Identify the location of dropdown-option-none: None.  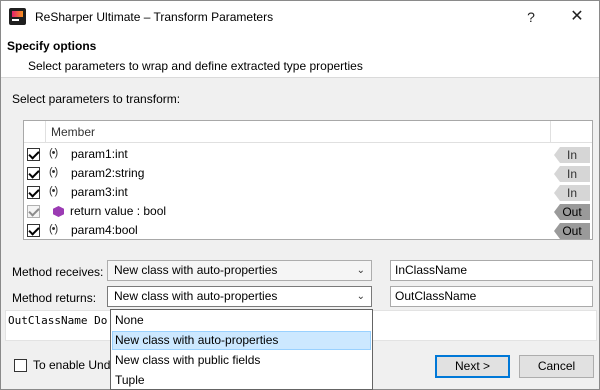
(241, 320).